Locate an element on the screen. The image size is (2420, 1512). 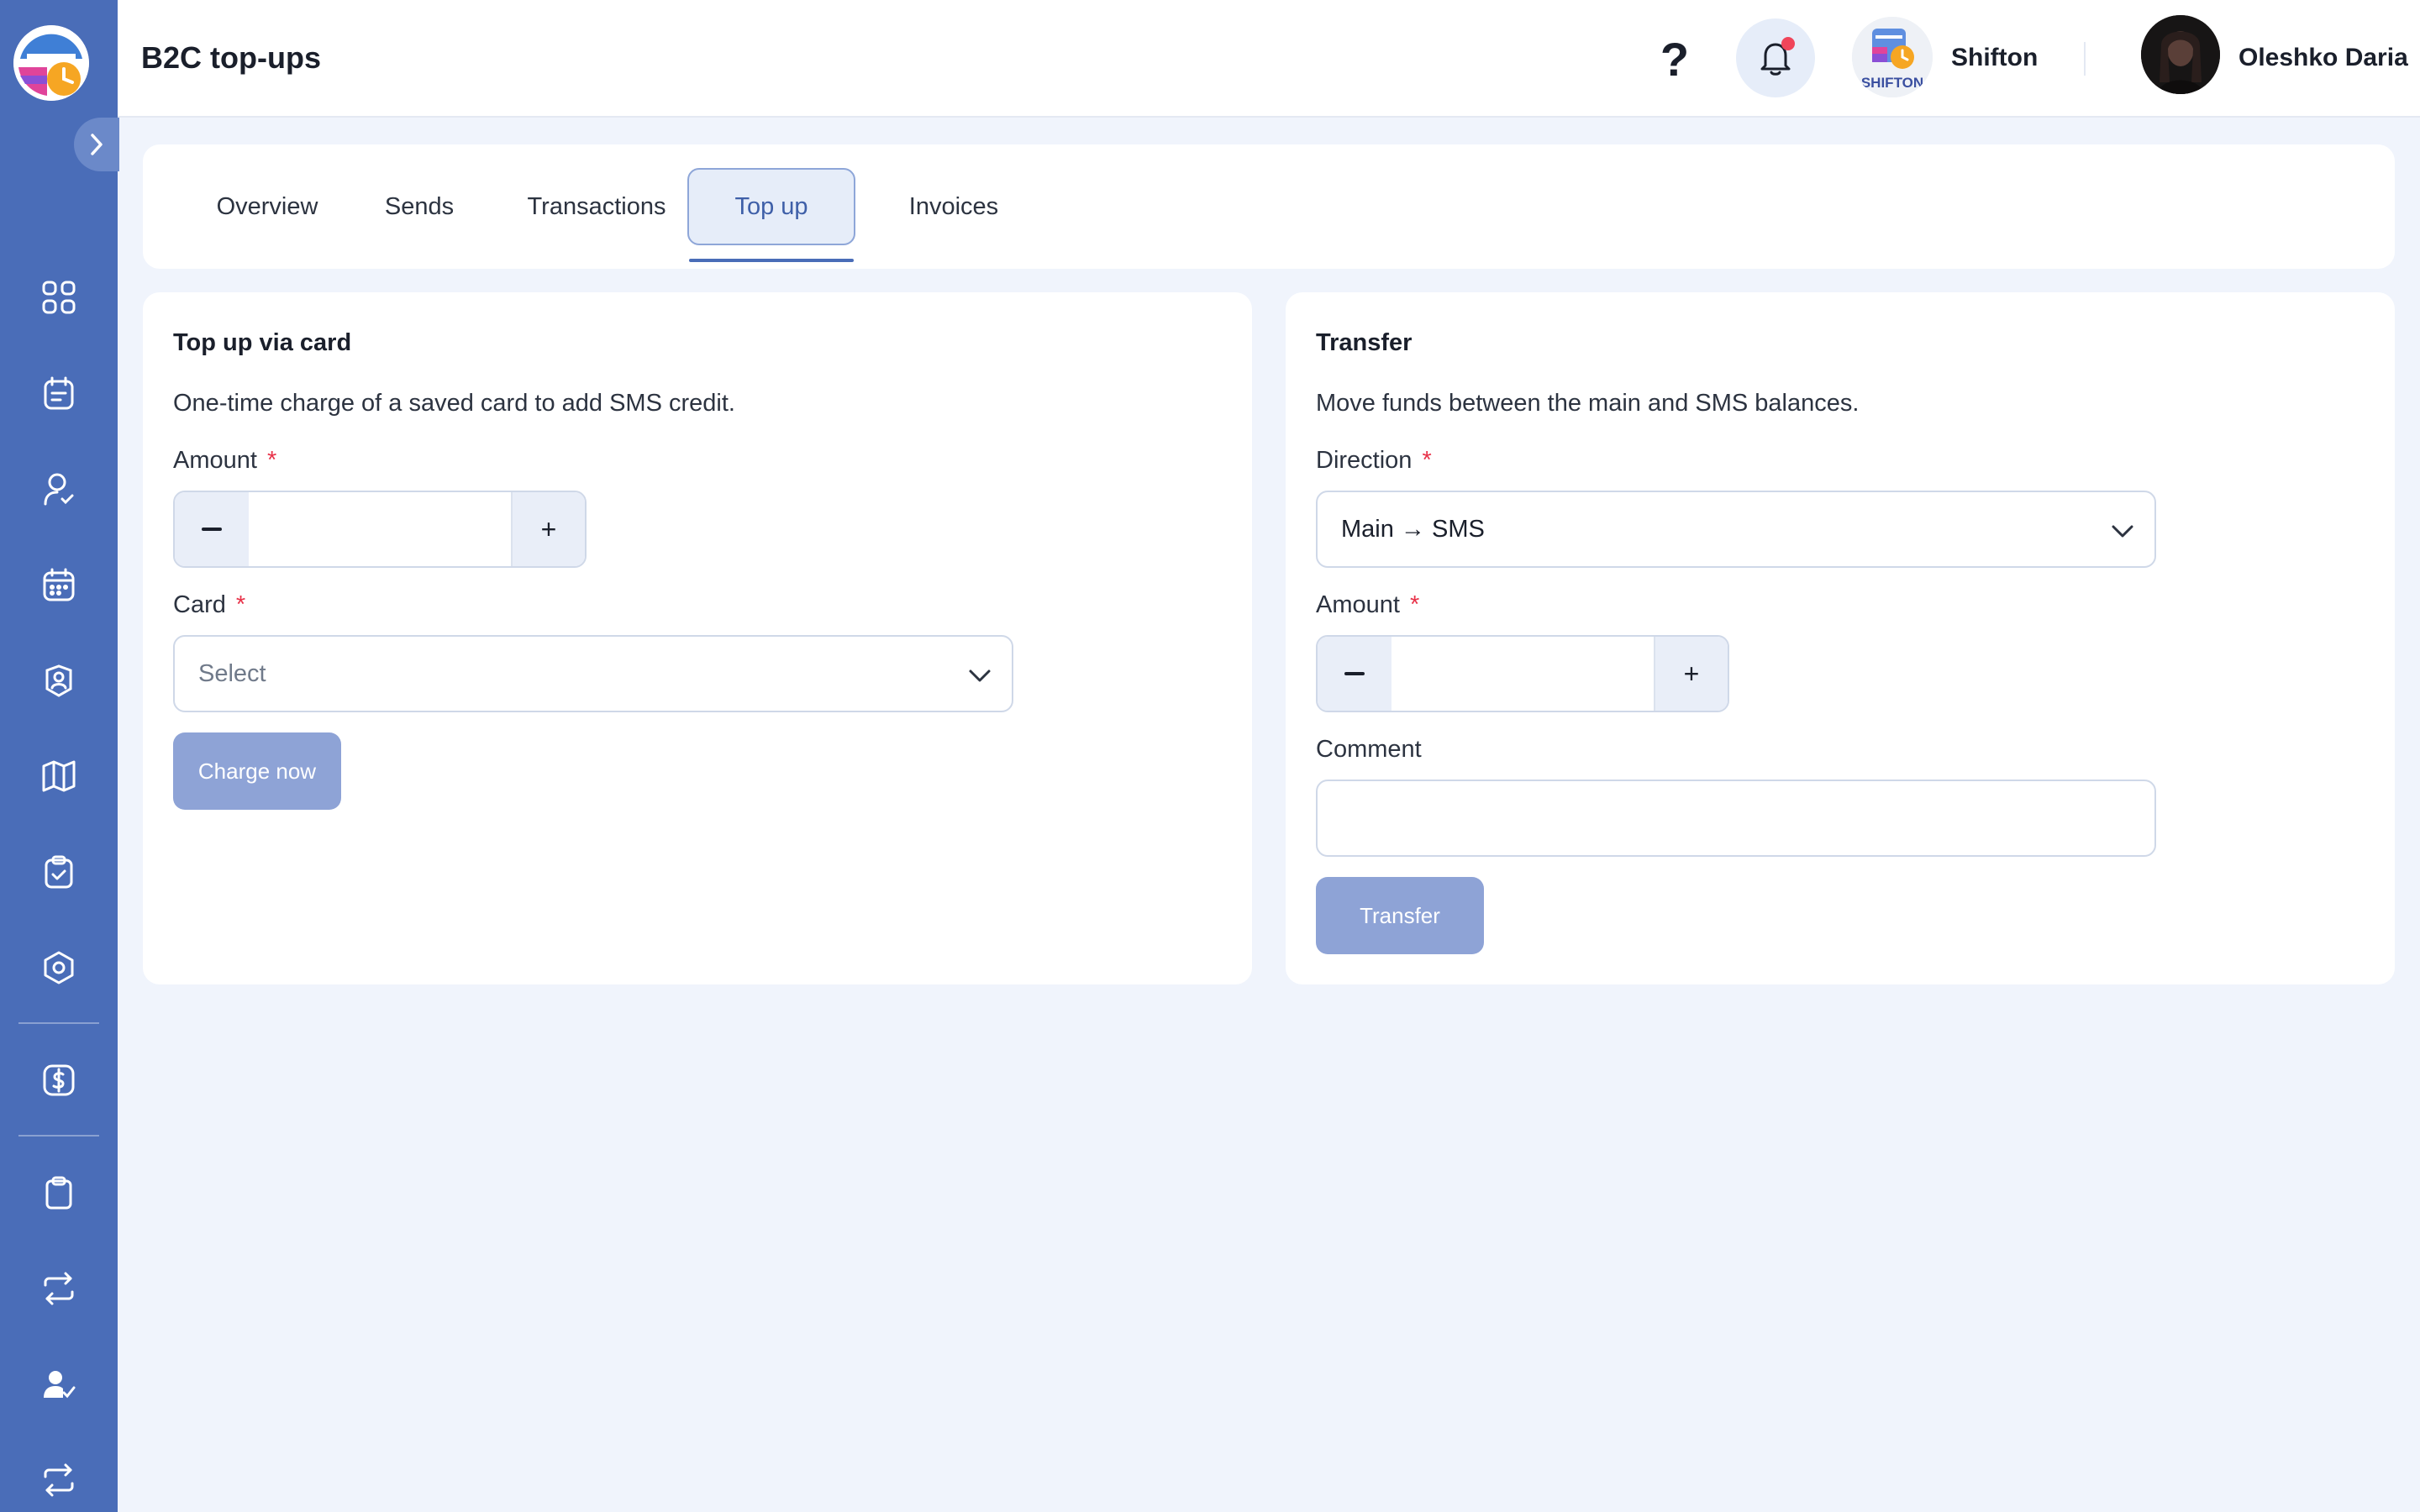
clipboard-icon is located at coordinates (58, 1193).